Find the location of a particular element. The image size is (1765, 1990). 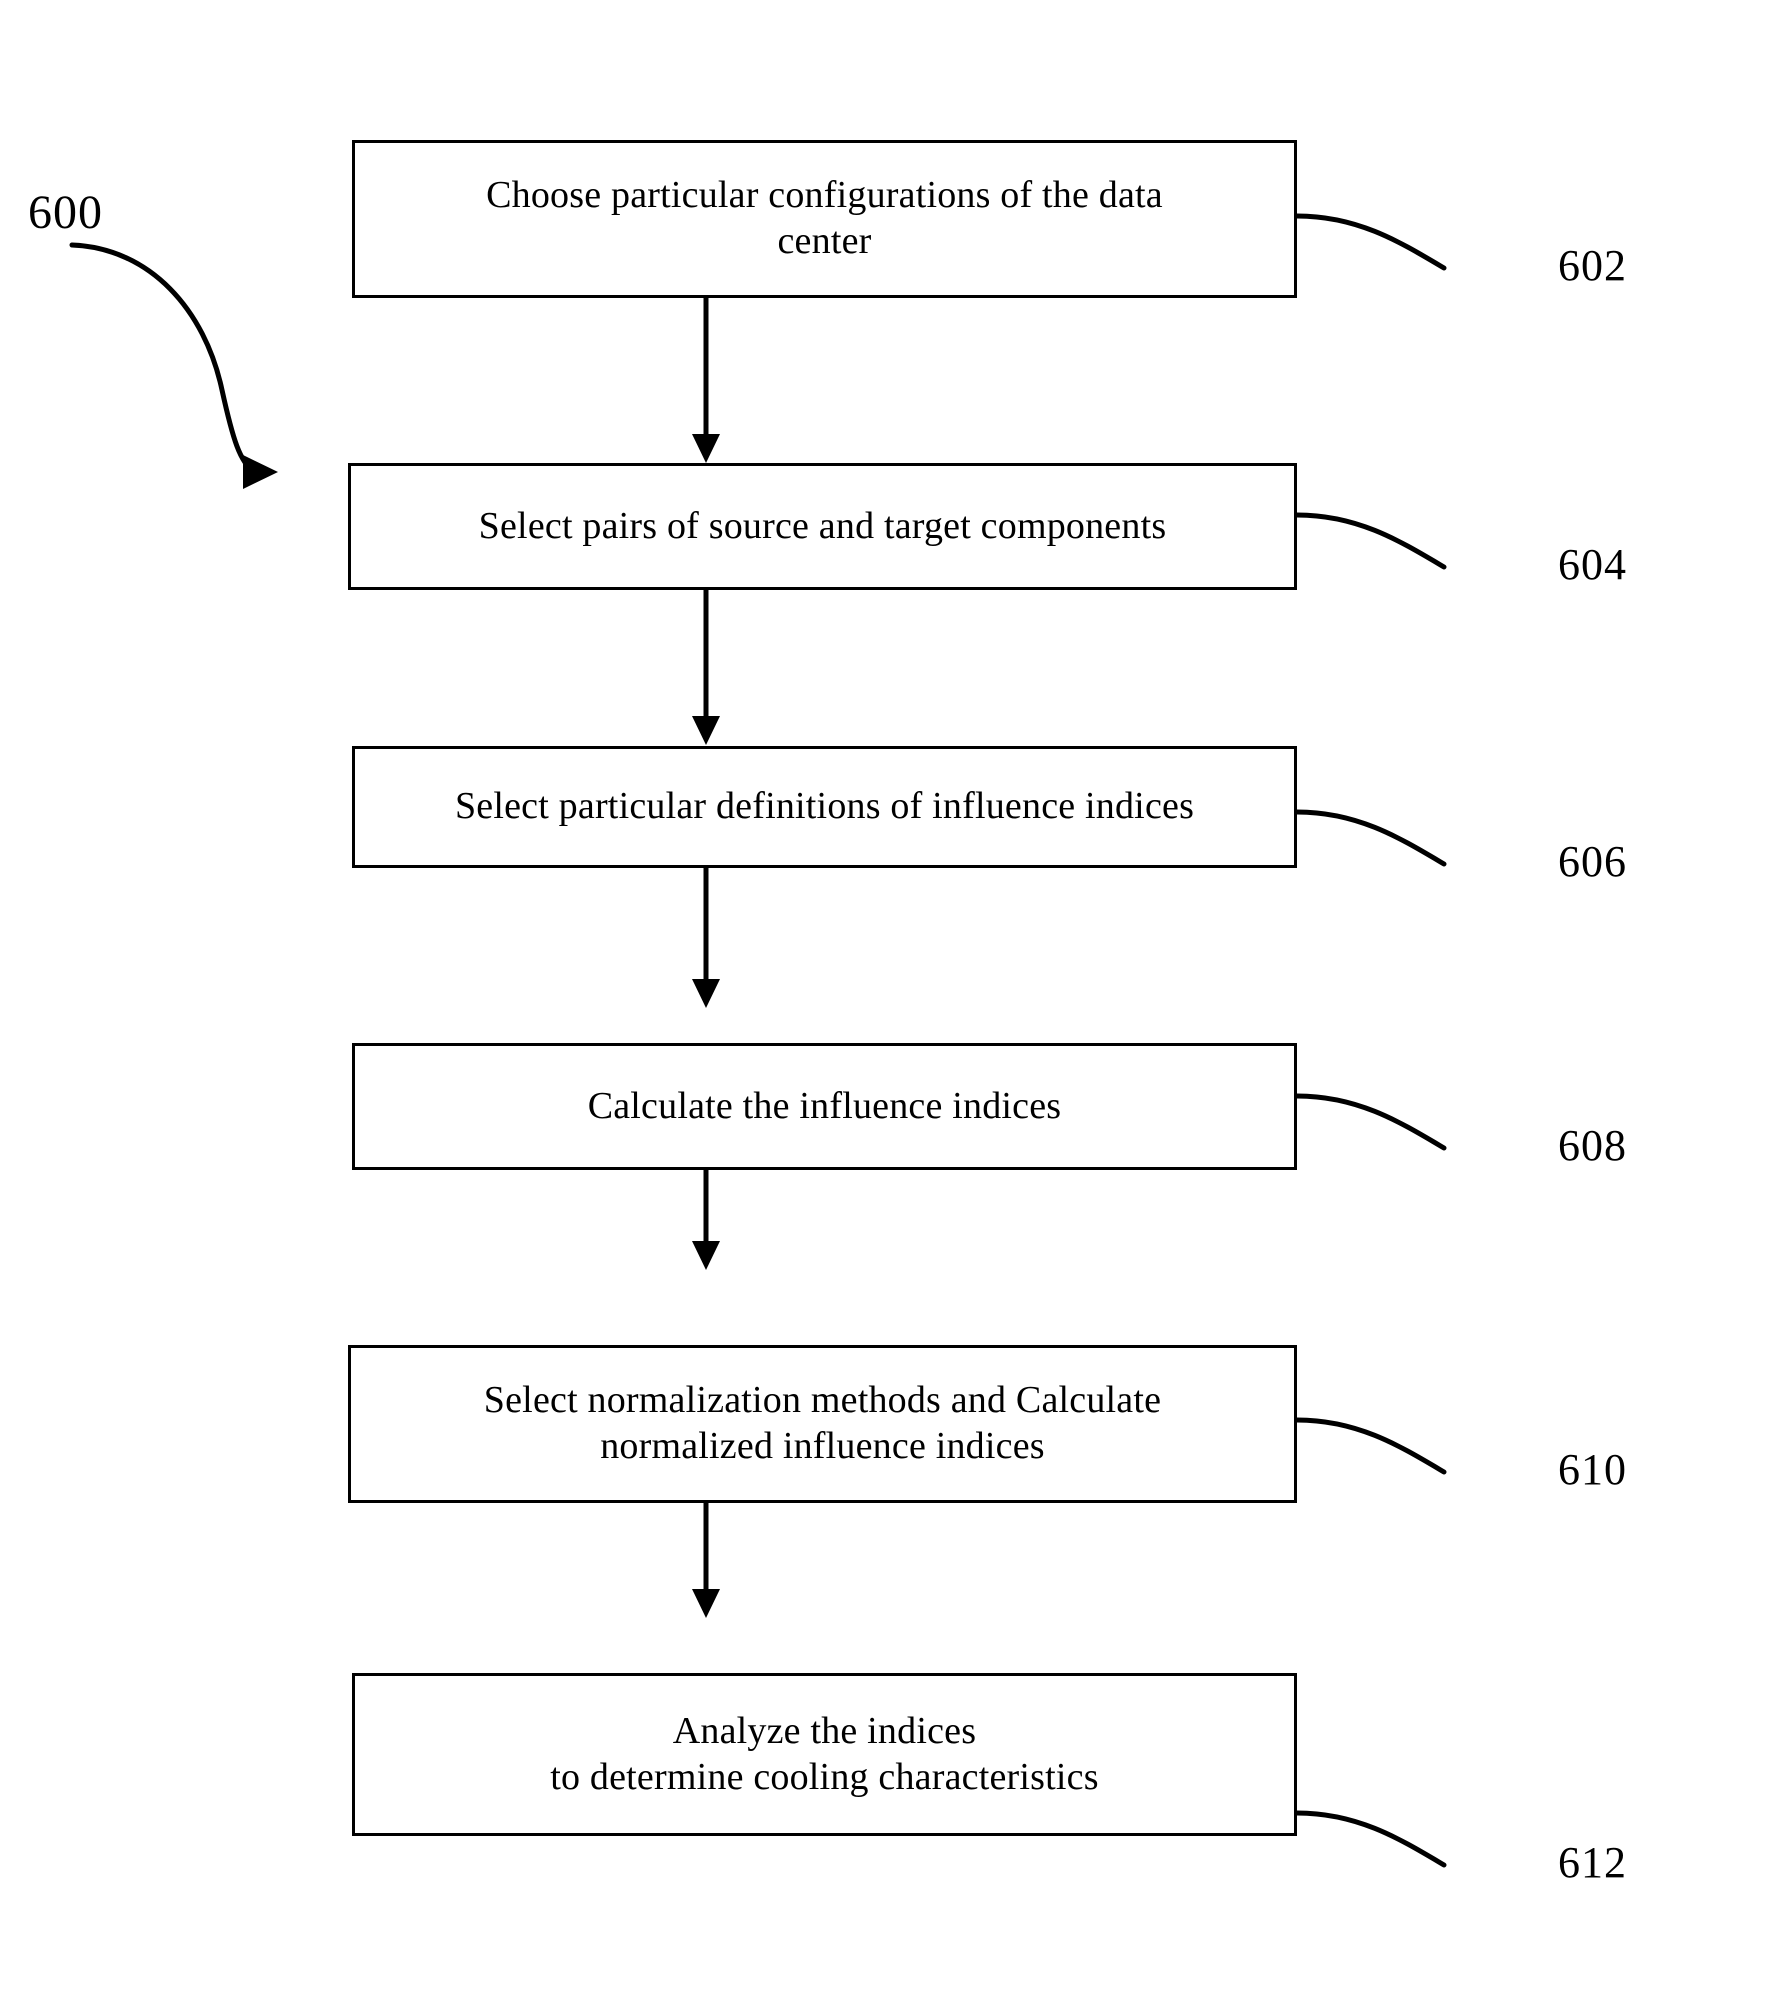

ref-number-612: 612 is located at coordinates (1592, 1862).